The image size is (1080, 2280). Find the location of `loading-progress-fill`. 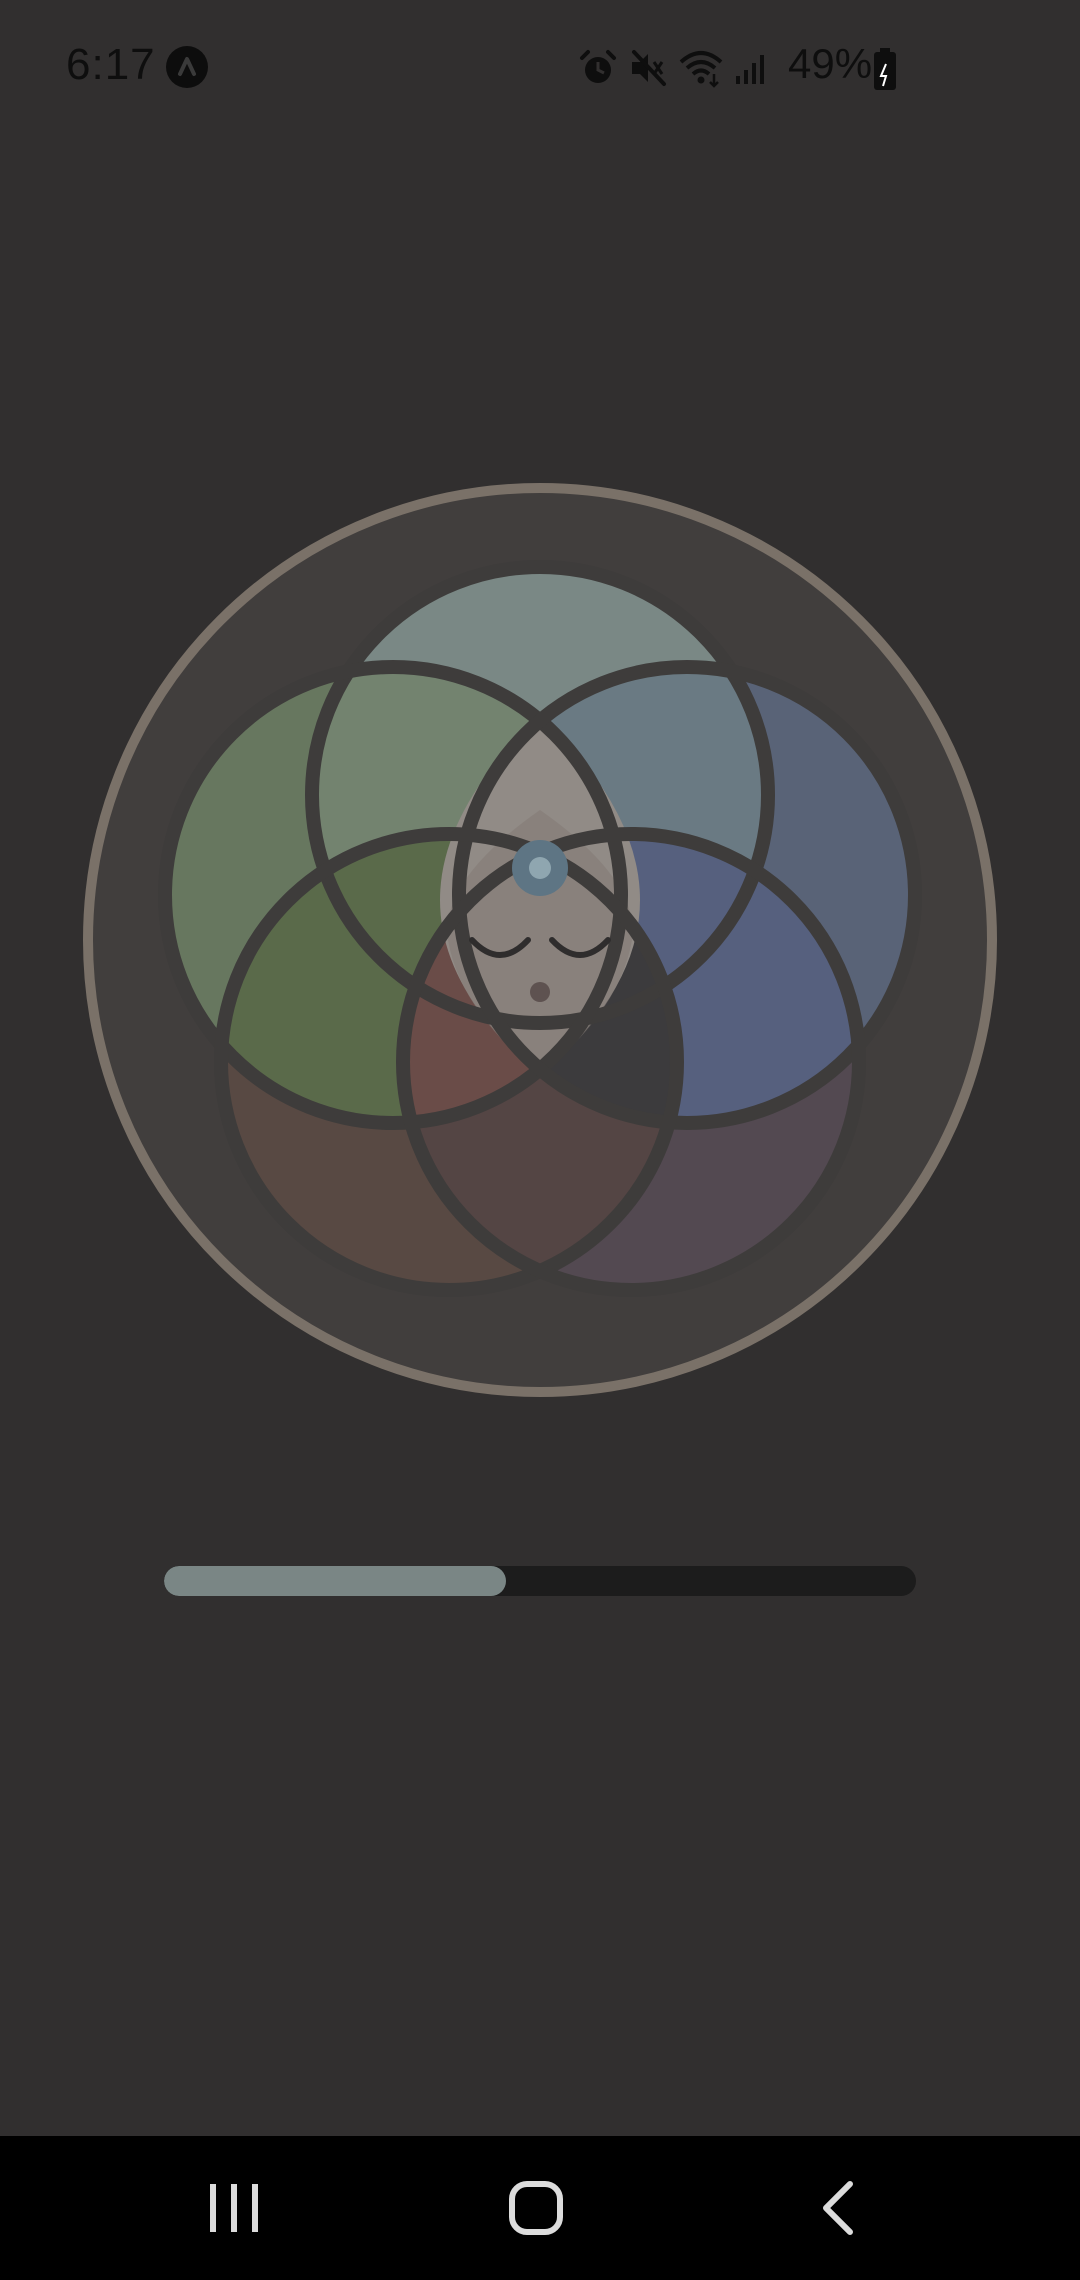

loading-progress-fill is located at coordinates (335, 1581).